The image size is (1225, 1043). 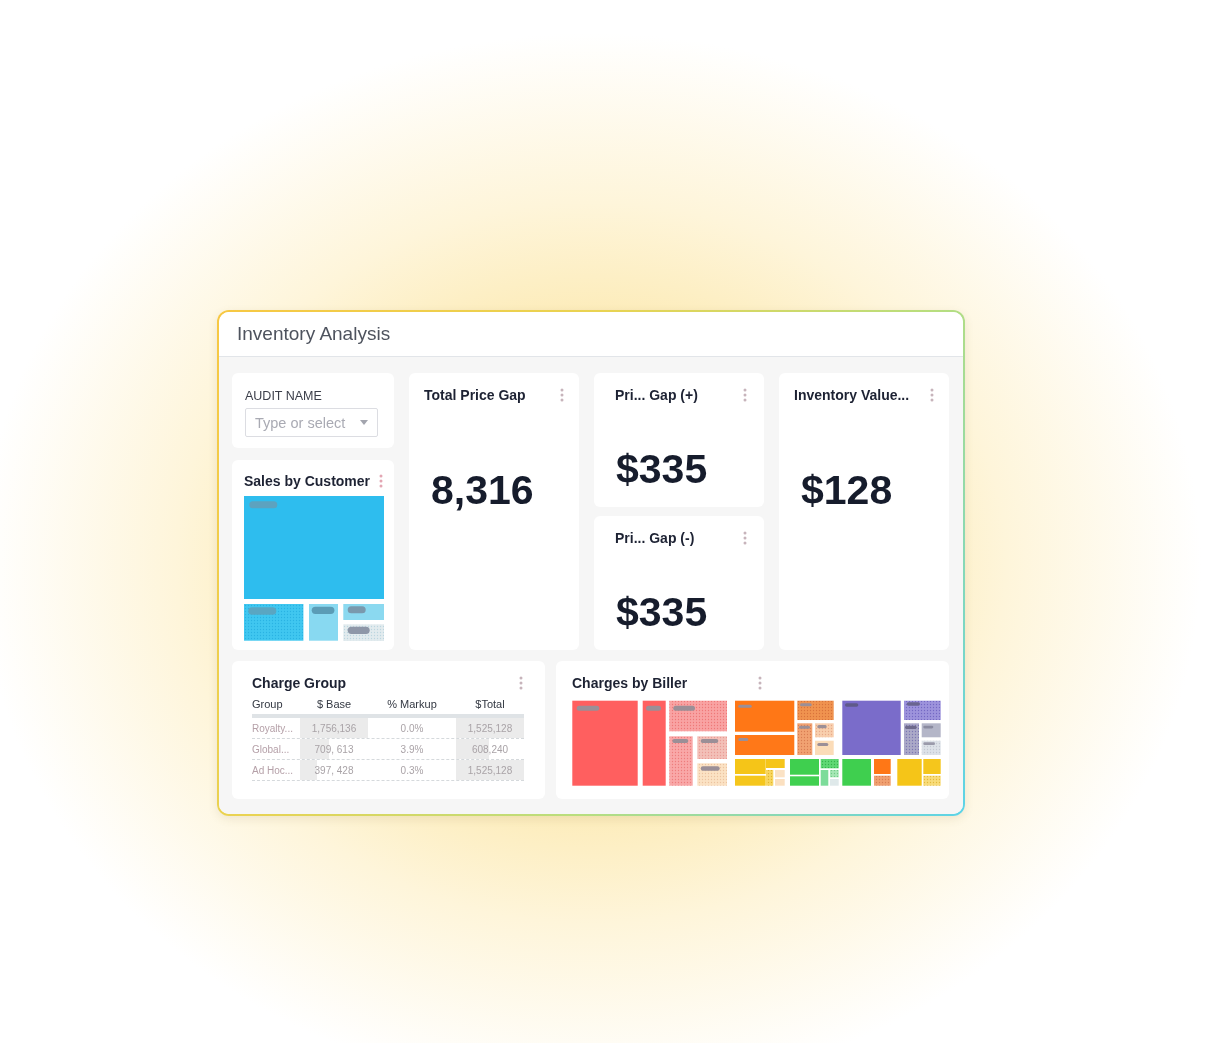 I want to click on kpi-value: 8,316, so click(x=482, y=490).